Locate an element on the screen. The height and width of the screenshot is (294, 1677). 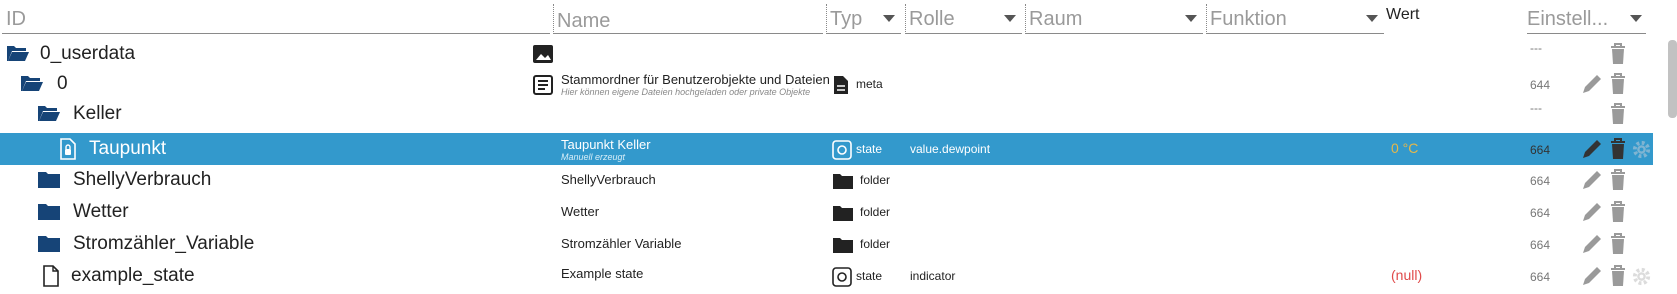
wert-column-header: Wert is located at coordinates (1403, 14).